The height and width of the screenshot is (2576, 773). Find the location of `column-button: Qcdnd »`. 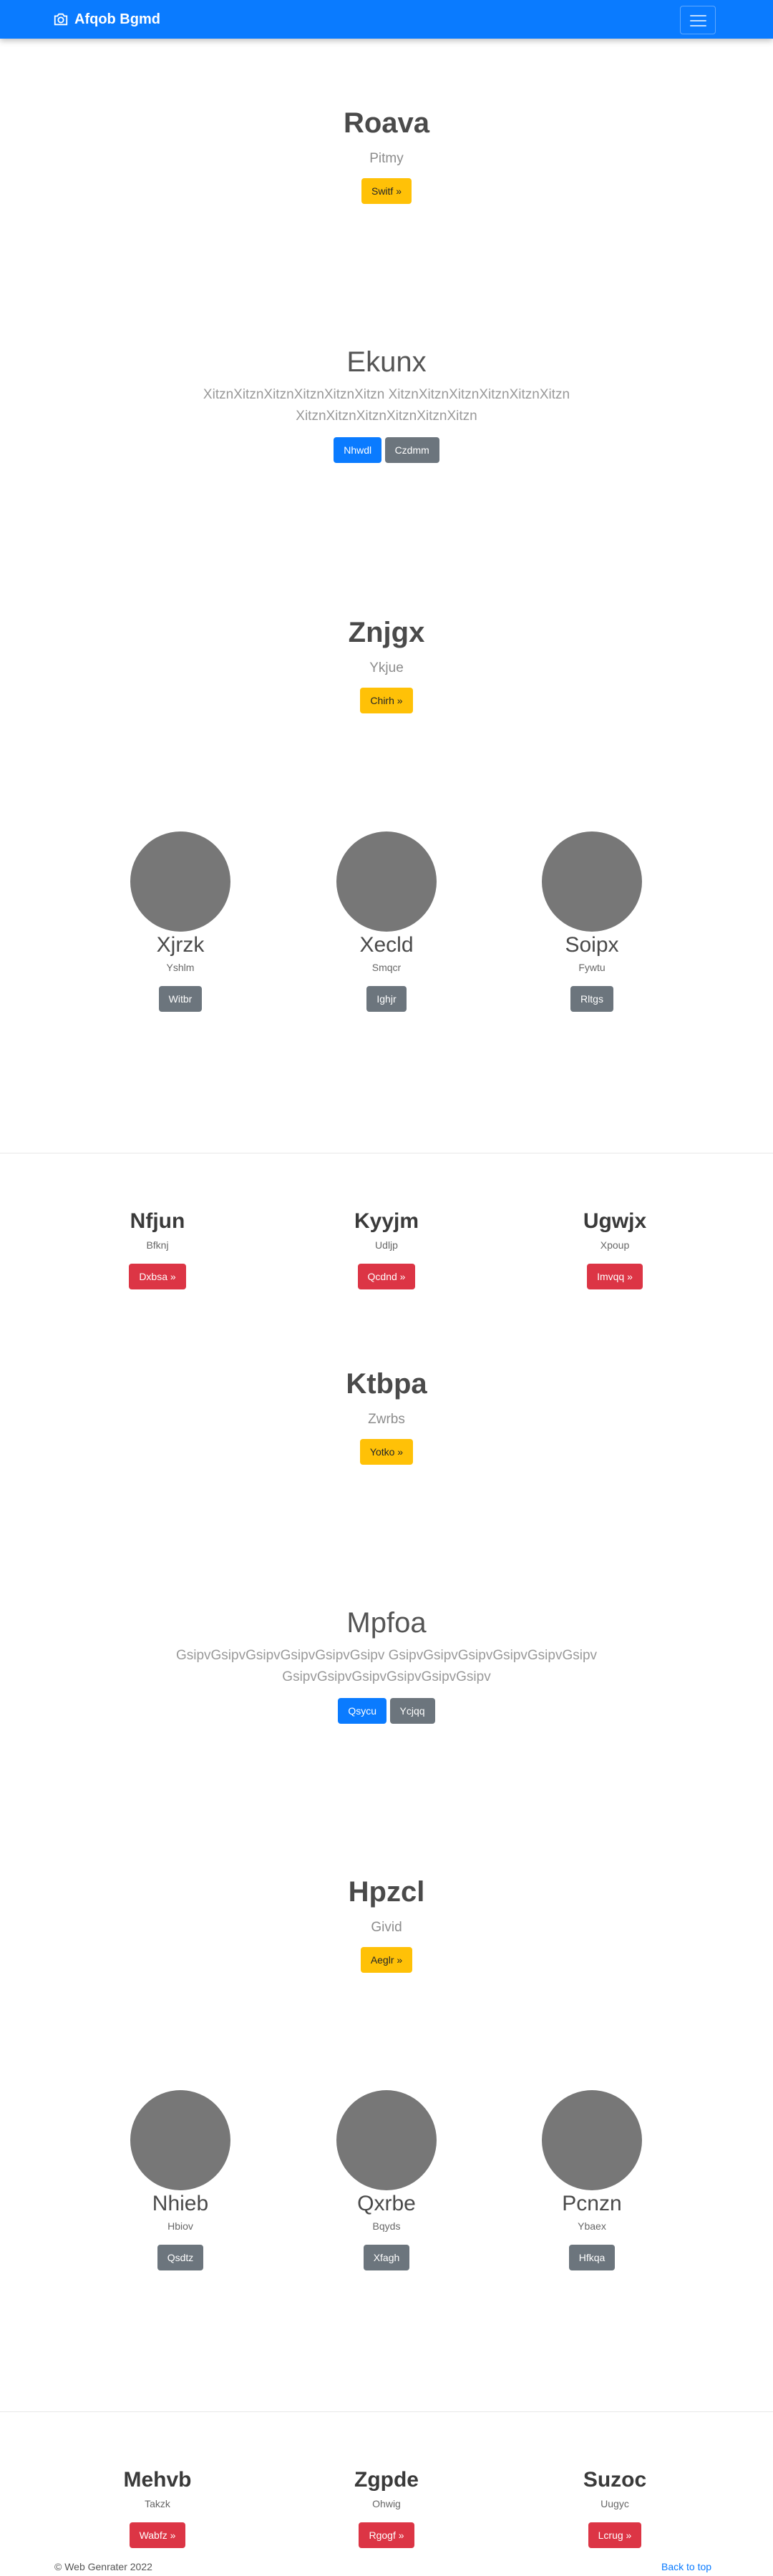

column-button: Qcdnd » is located at coordinates (386, 1276).